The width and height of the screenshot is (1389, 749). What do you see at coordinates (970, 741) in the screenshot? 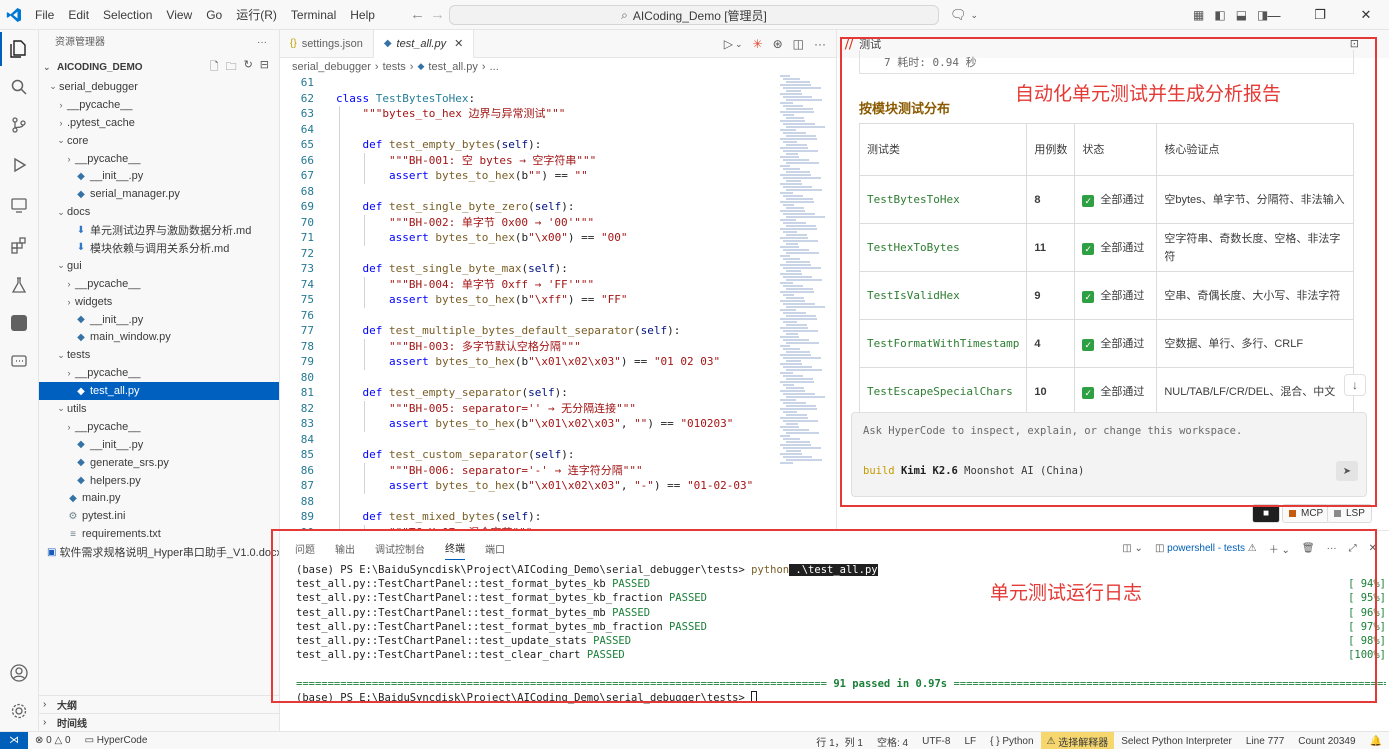
I see `line-ending: LF` at bounding box center [970, 741].